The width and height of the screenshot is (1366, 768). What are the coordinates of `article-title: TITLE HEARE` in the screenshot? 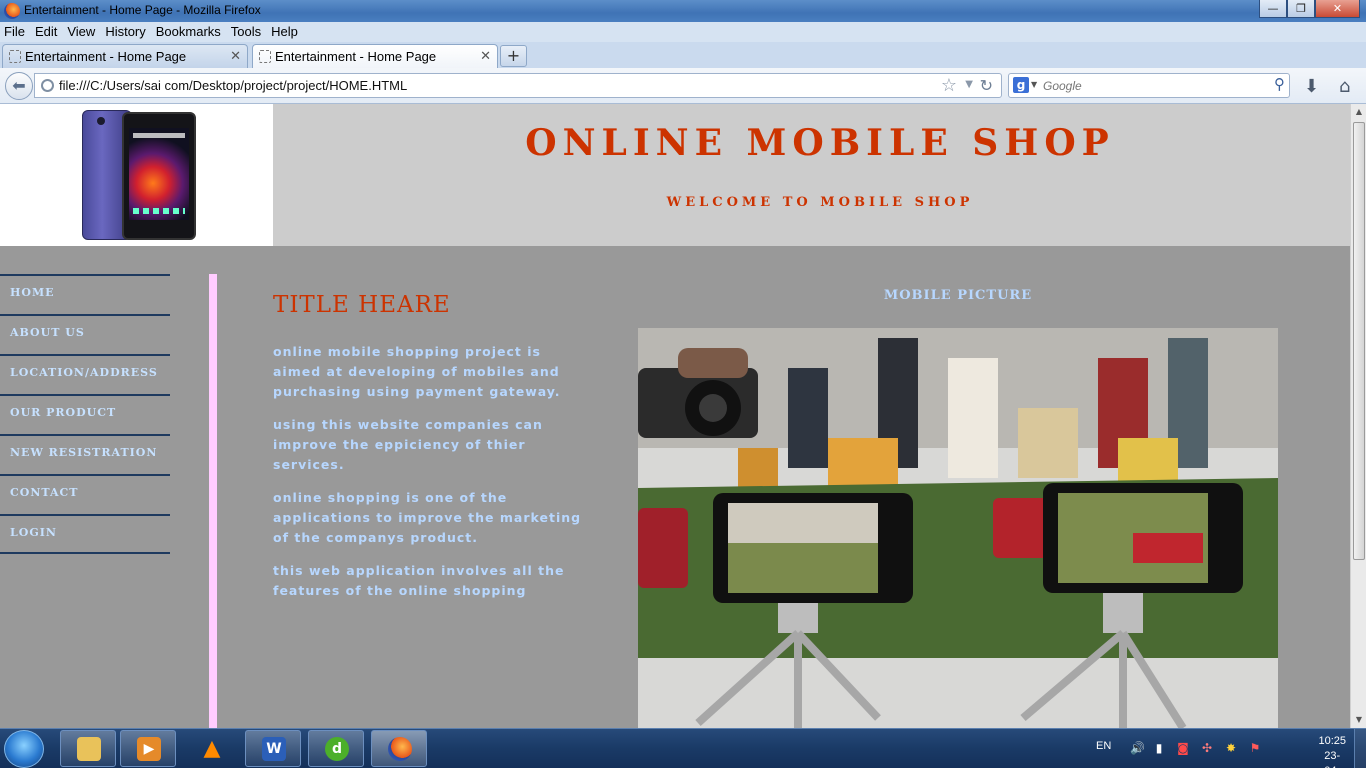 It's located at (362, 305).